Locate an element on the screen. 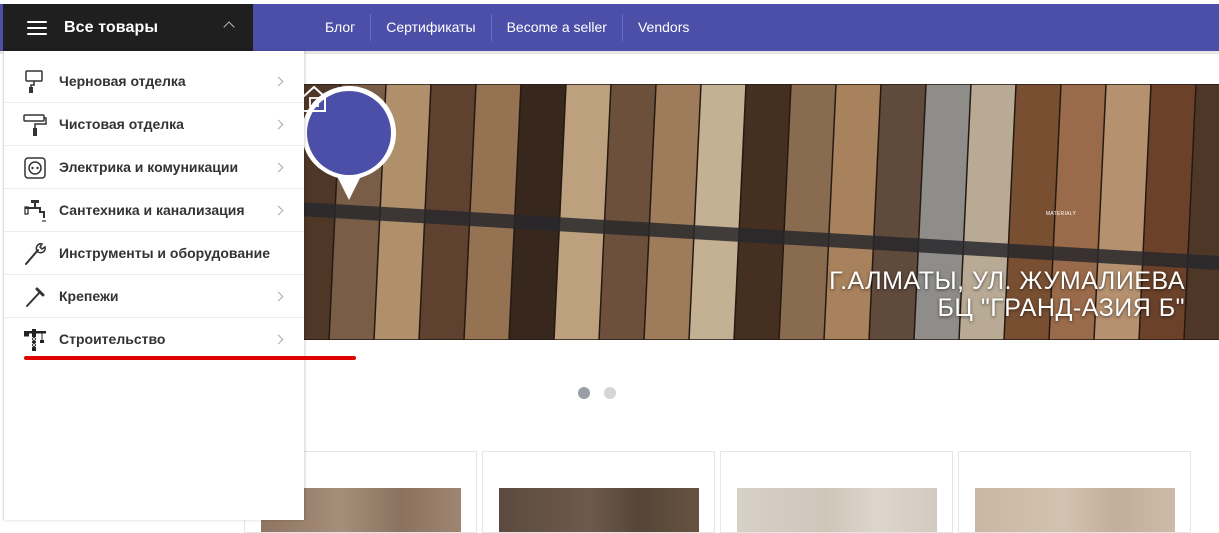  menu-item-rough-finishing: Черновая отделка is located at coordinates (154, 81).